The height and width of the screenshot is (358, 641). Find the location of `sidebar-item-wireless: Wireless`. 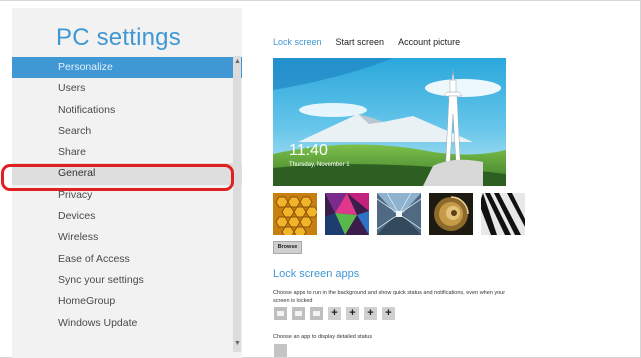

sidebar-item-wireless: Wireless is located at coordinates (127, 237).